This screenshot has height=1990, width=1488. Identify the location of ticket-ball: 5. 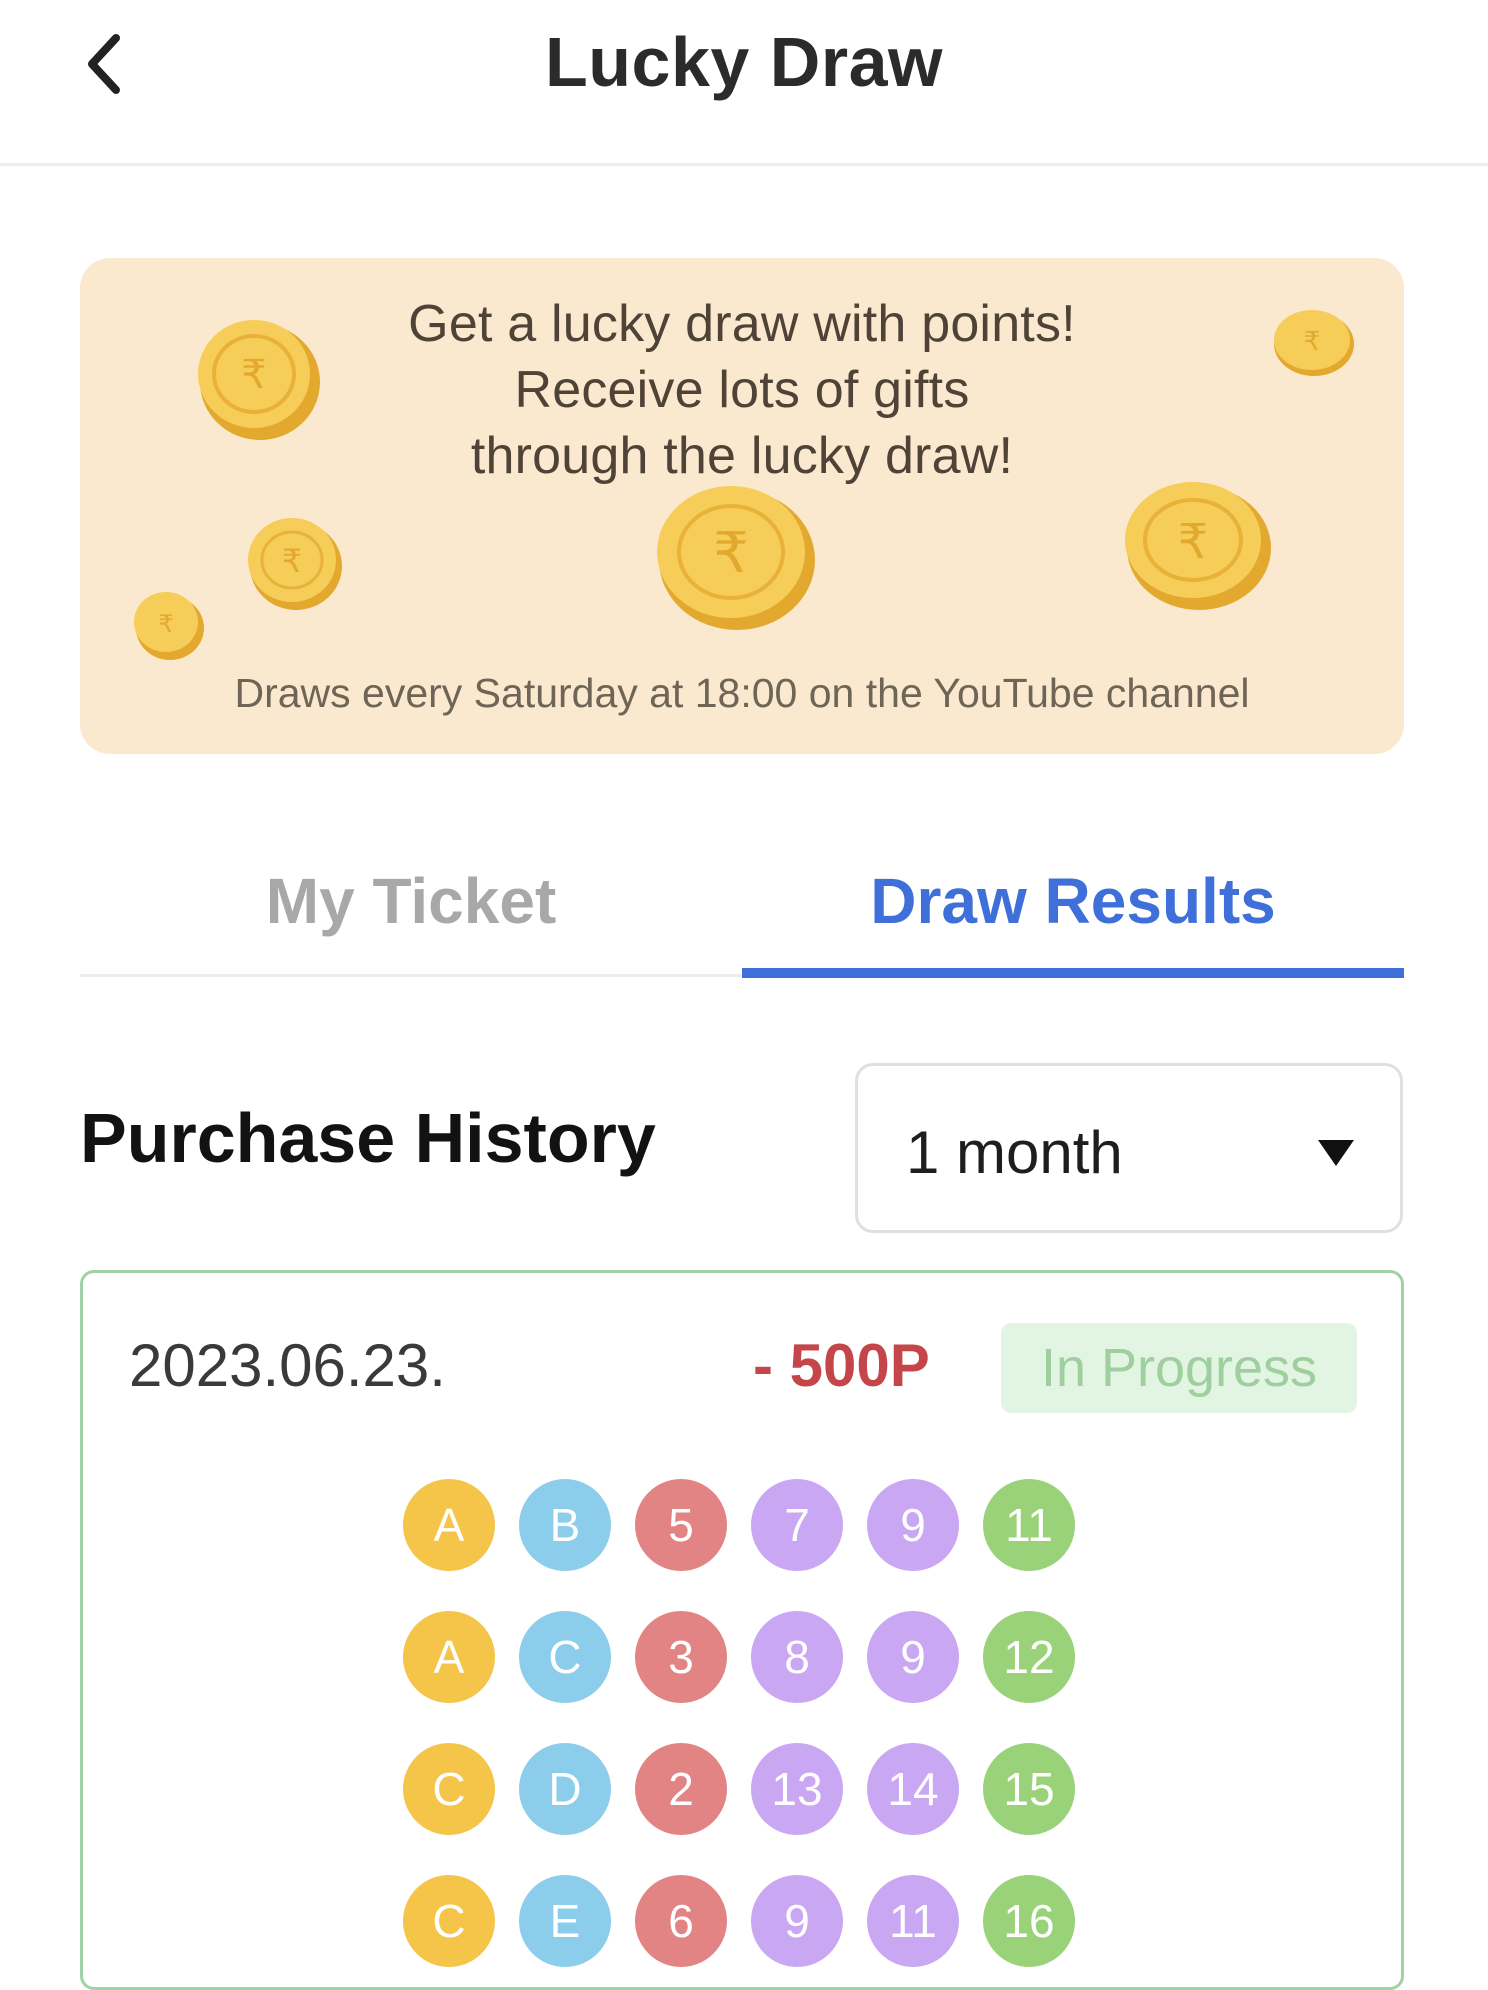
(681, 1525).